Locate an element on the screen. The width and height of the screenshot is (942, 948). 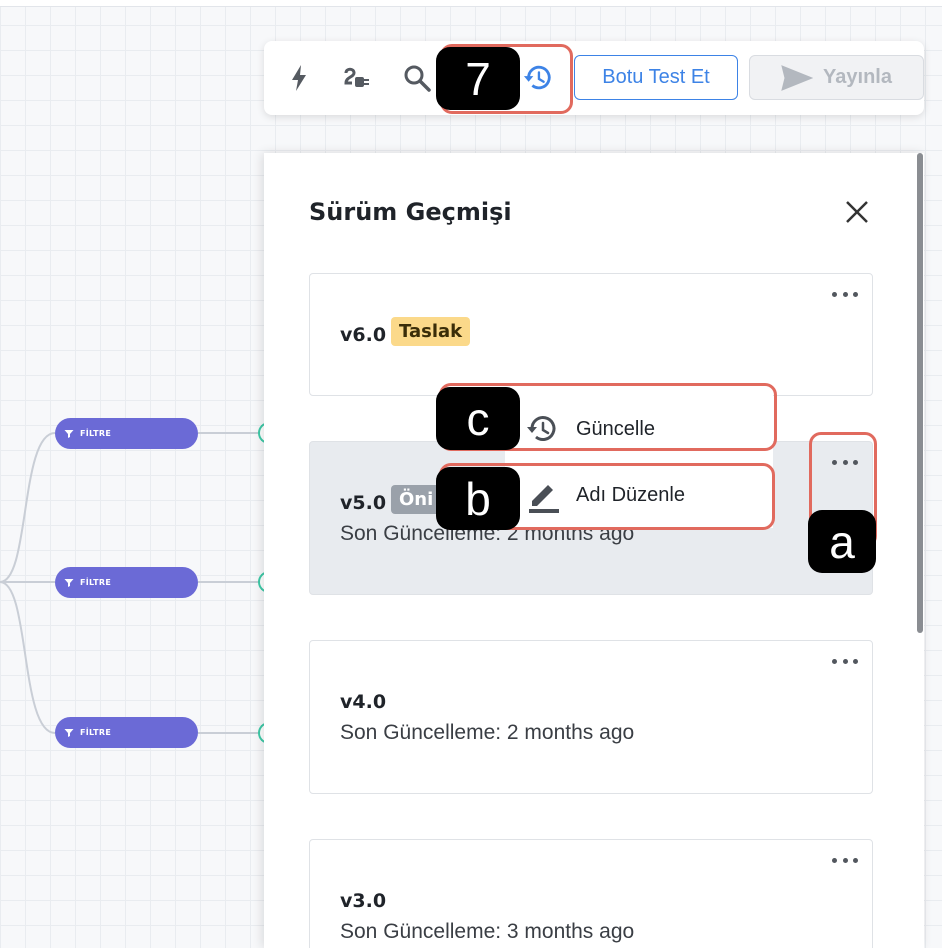
flow-connections is located at coordinates (130, 583).